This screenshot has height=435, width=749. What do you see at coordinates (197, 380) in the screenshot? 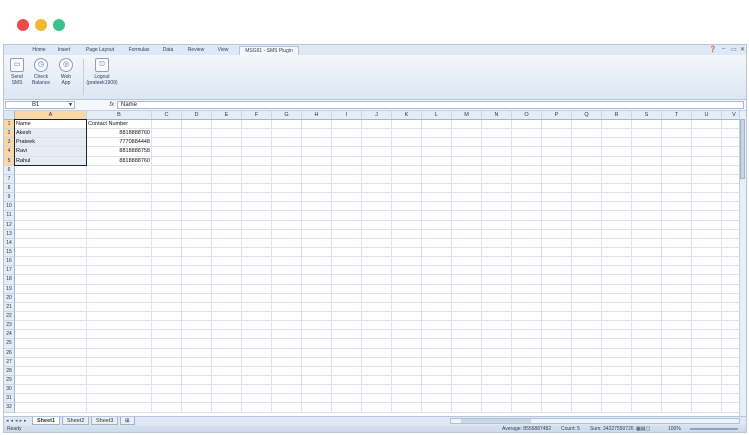
I see `cell-d29` at bounding box center [197, 380].